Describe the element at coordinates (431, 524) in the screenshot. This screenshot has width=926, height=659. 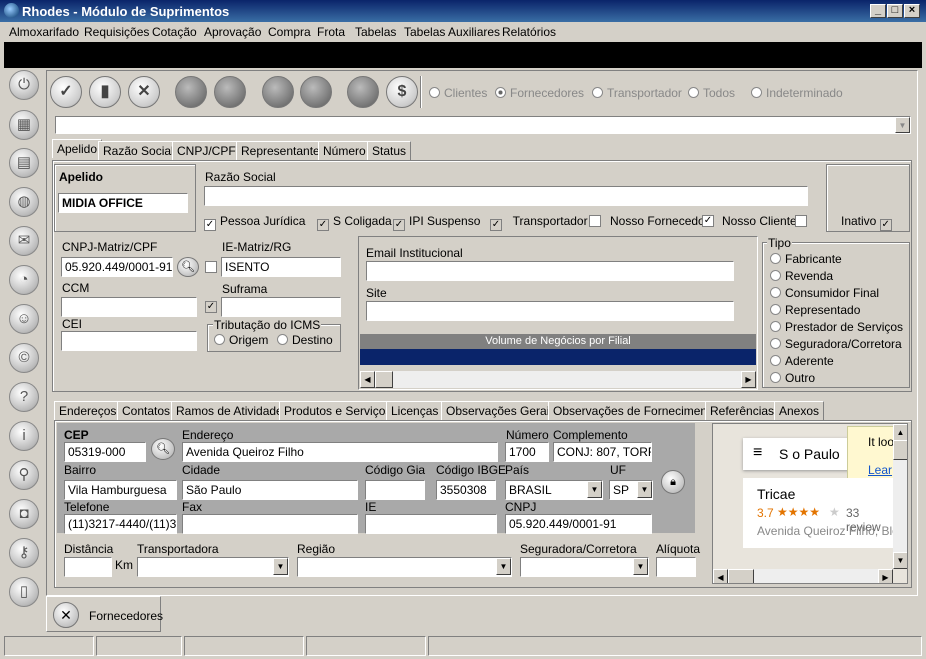
I see `ie-address-input` at that location.